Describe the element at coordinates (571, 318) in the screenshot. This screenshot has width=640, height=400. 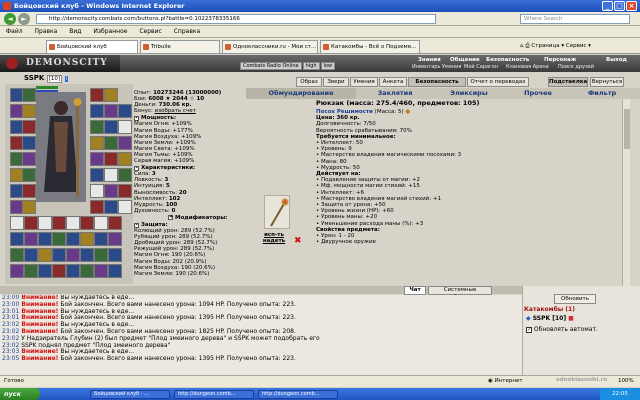
I see `info-icon: ■` at that location.